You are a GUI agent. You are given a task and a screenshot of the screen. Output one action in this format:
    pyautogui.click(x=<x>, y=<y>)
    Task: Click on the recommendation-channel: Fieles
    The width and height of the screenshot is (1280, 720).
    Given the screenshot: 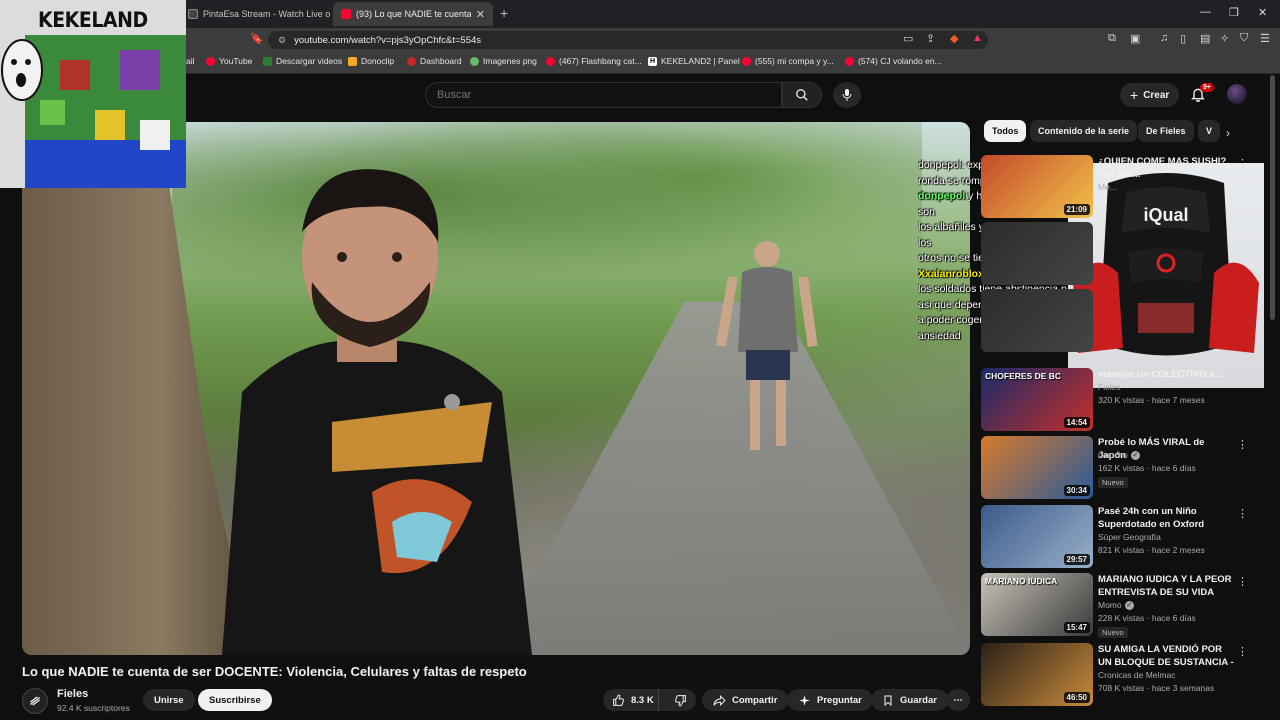 What is the action you would take?
    pyautogui.click(x=1109, y=387)
    